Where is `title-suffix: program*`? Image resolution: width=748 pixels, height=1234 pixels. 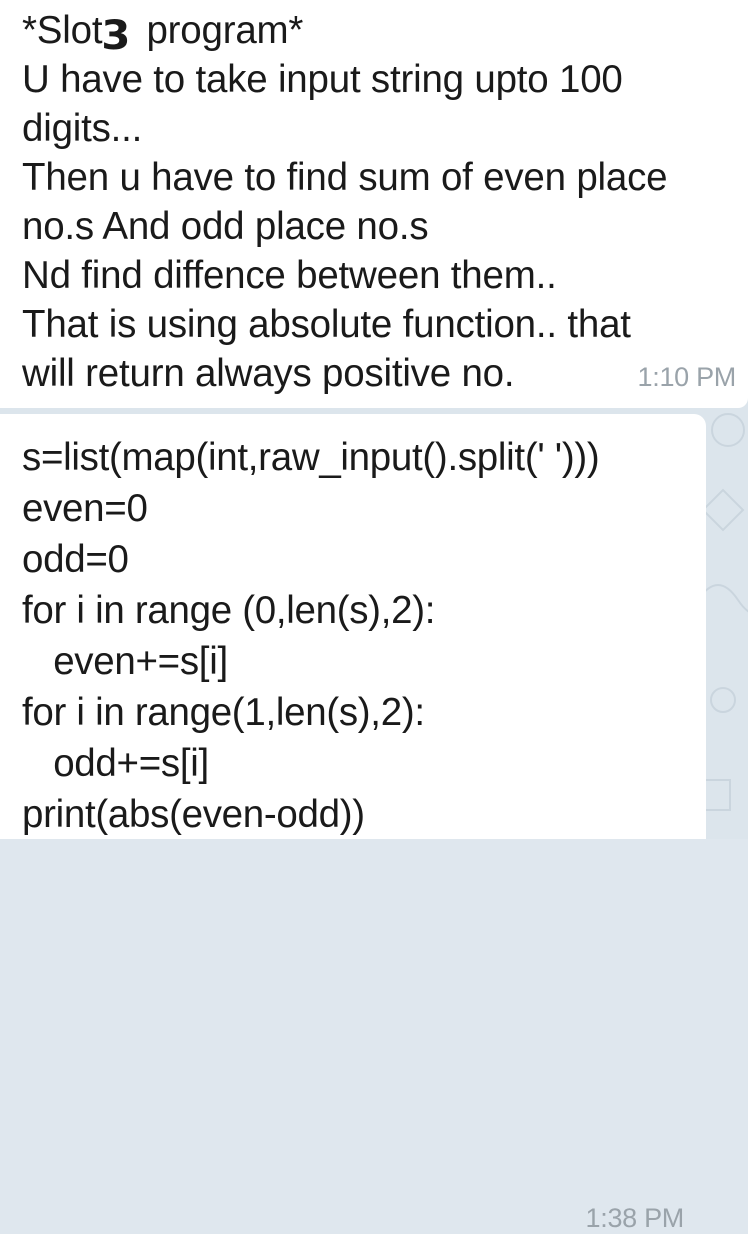
title-suffix: program* is located at coordinates (219, 30).